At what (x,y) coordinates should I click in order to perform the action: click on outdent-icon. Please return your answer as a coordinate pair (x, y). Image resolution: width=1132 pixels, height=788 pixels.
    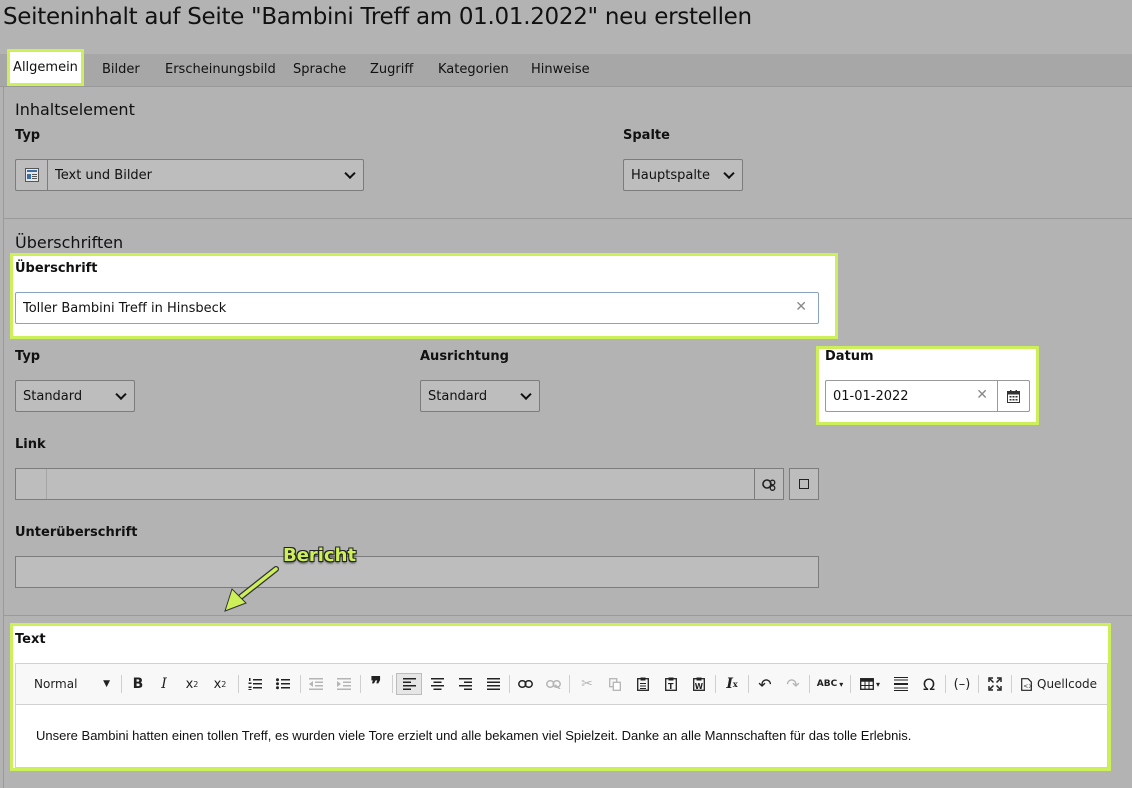
    Looking at the image, I should click on (316, 684).